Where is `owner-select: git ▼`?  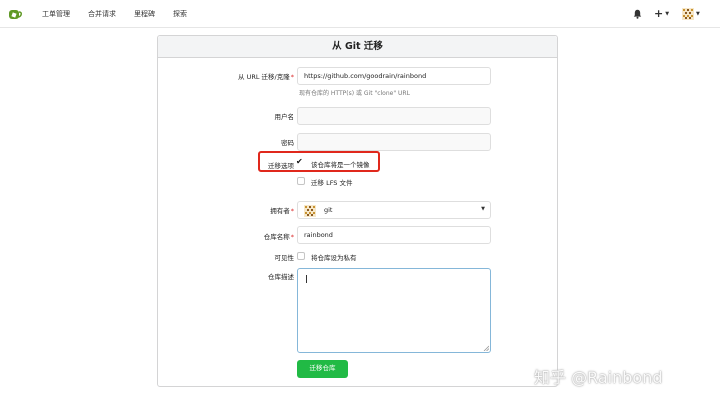
owner-select: git ▼ is located at coordinates (394, 210).